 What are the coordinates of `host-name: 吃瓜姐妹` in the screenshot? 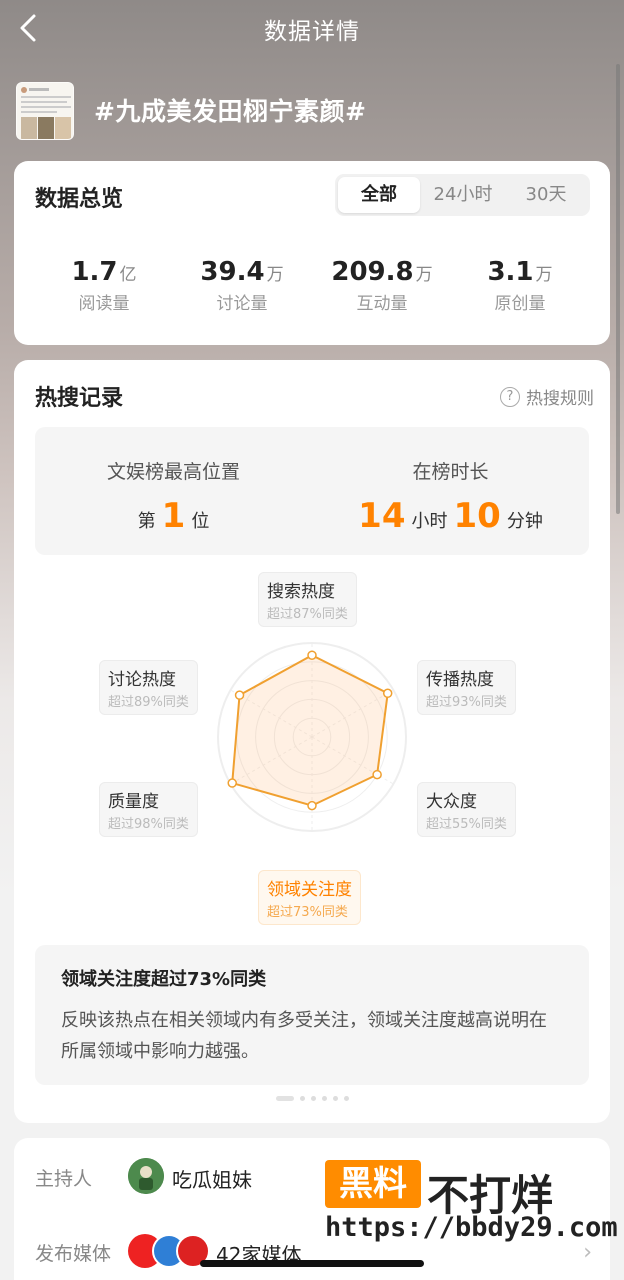 It's located at (212, 1178).